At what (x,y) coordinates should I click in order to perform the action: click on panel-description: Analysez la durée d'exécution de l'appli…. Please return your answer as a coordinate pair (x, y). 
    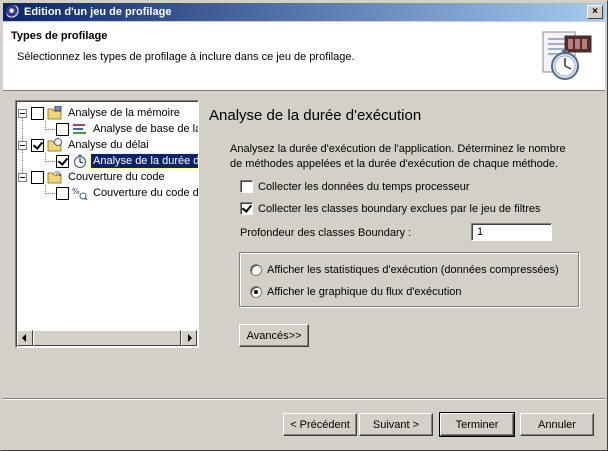
    Looking at the image, I should click on (398, 156).